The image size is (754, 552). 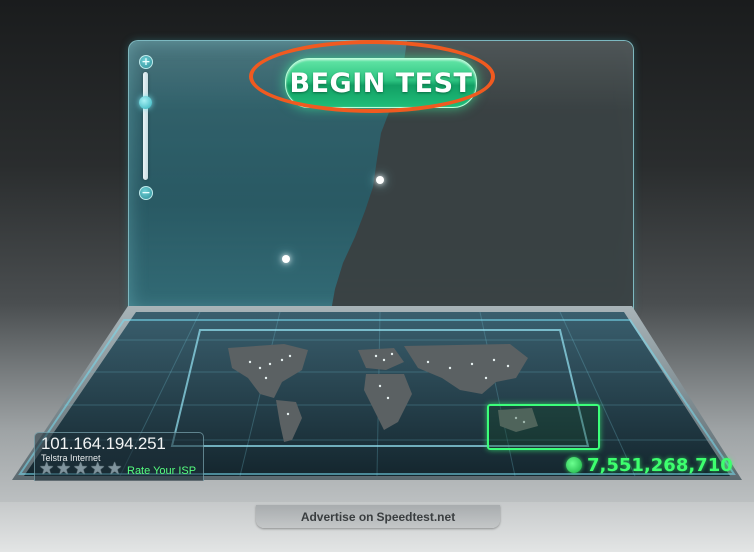 What do you see at coordinates (337, 516) in the screenshot?
I see `advertise-prefix: Advertise on` at bounding box center [337, 516].